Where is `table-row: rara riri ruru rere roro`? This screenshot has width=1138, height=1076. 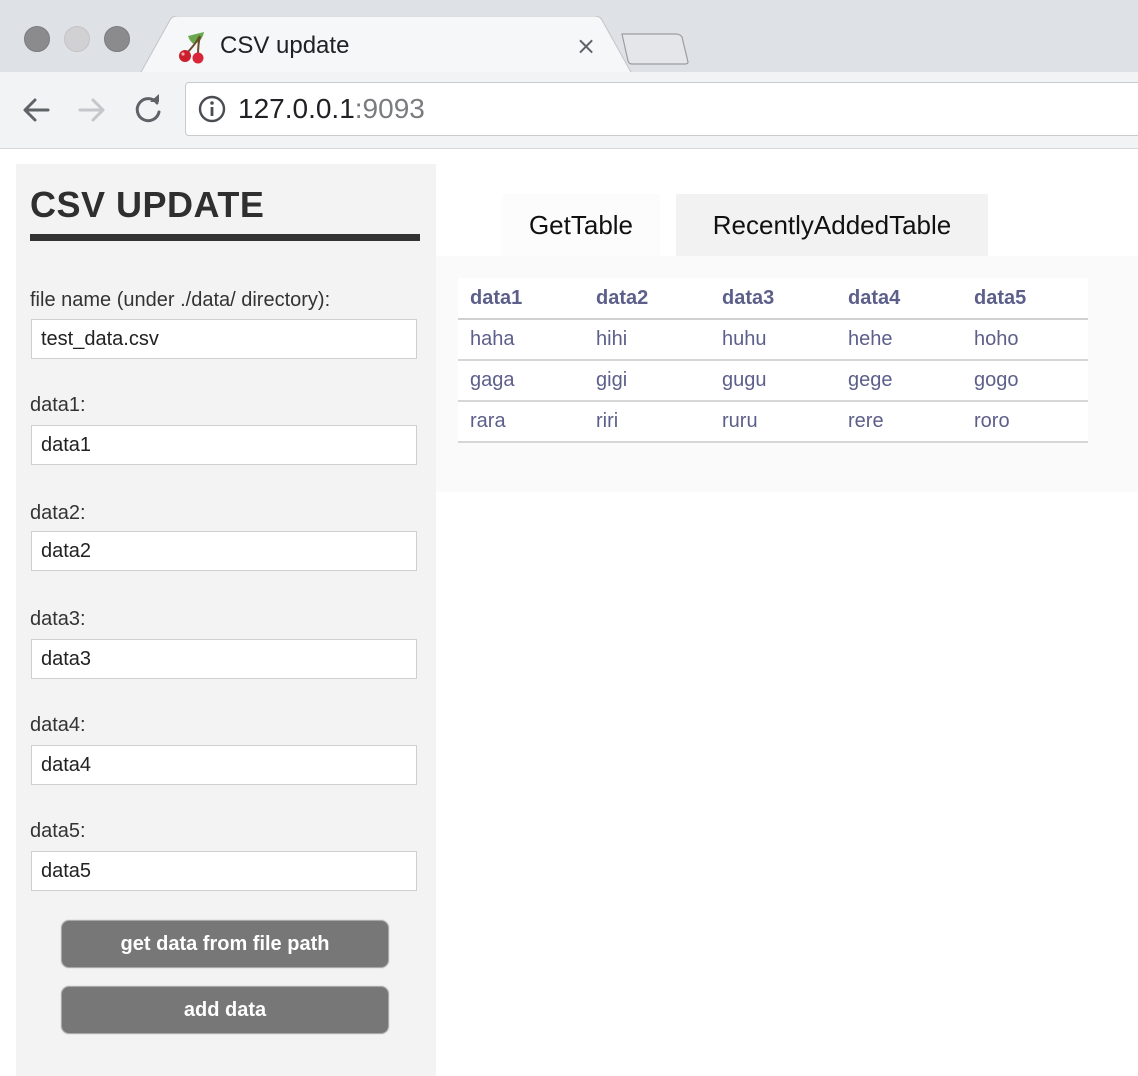
table-row: rara riri ruru rere roro is located at coordinates (773, 422).